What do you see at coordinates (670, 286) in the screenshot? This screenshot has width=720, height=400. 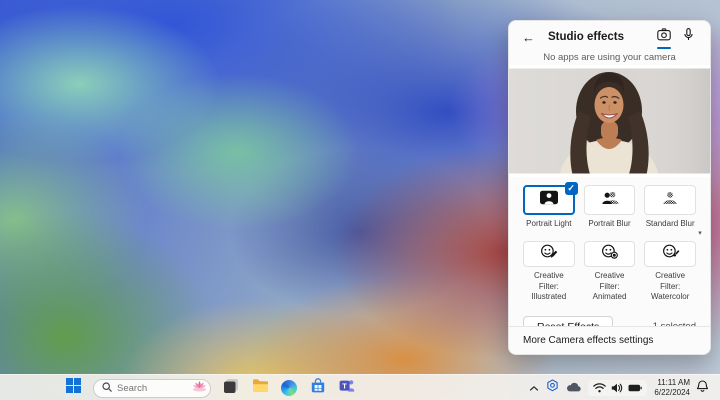 I see `effect-label: Creative Filter: Watercolor` at bounding box center [670, 286].